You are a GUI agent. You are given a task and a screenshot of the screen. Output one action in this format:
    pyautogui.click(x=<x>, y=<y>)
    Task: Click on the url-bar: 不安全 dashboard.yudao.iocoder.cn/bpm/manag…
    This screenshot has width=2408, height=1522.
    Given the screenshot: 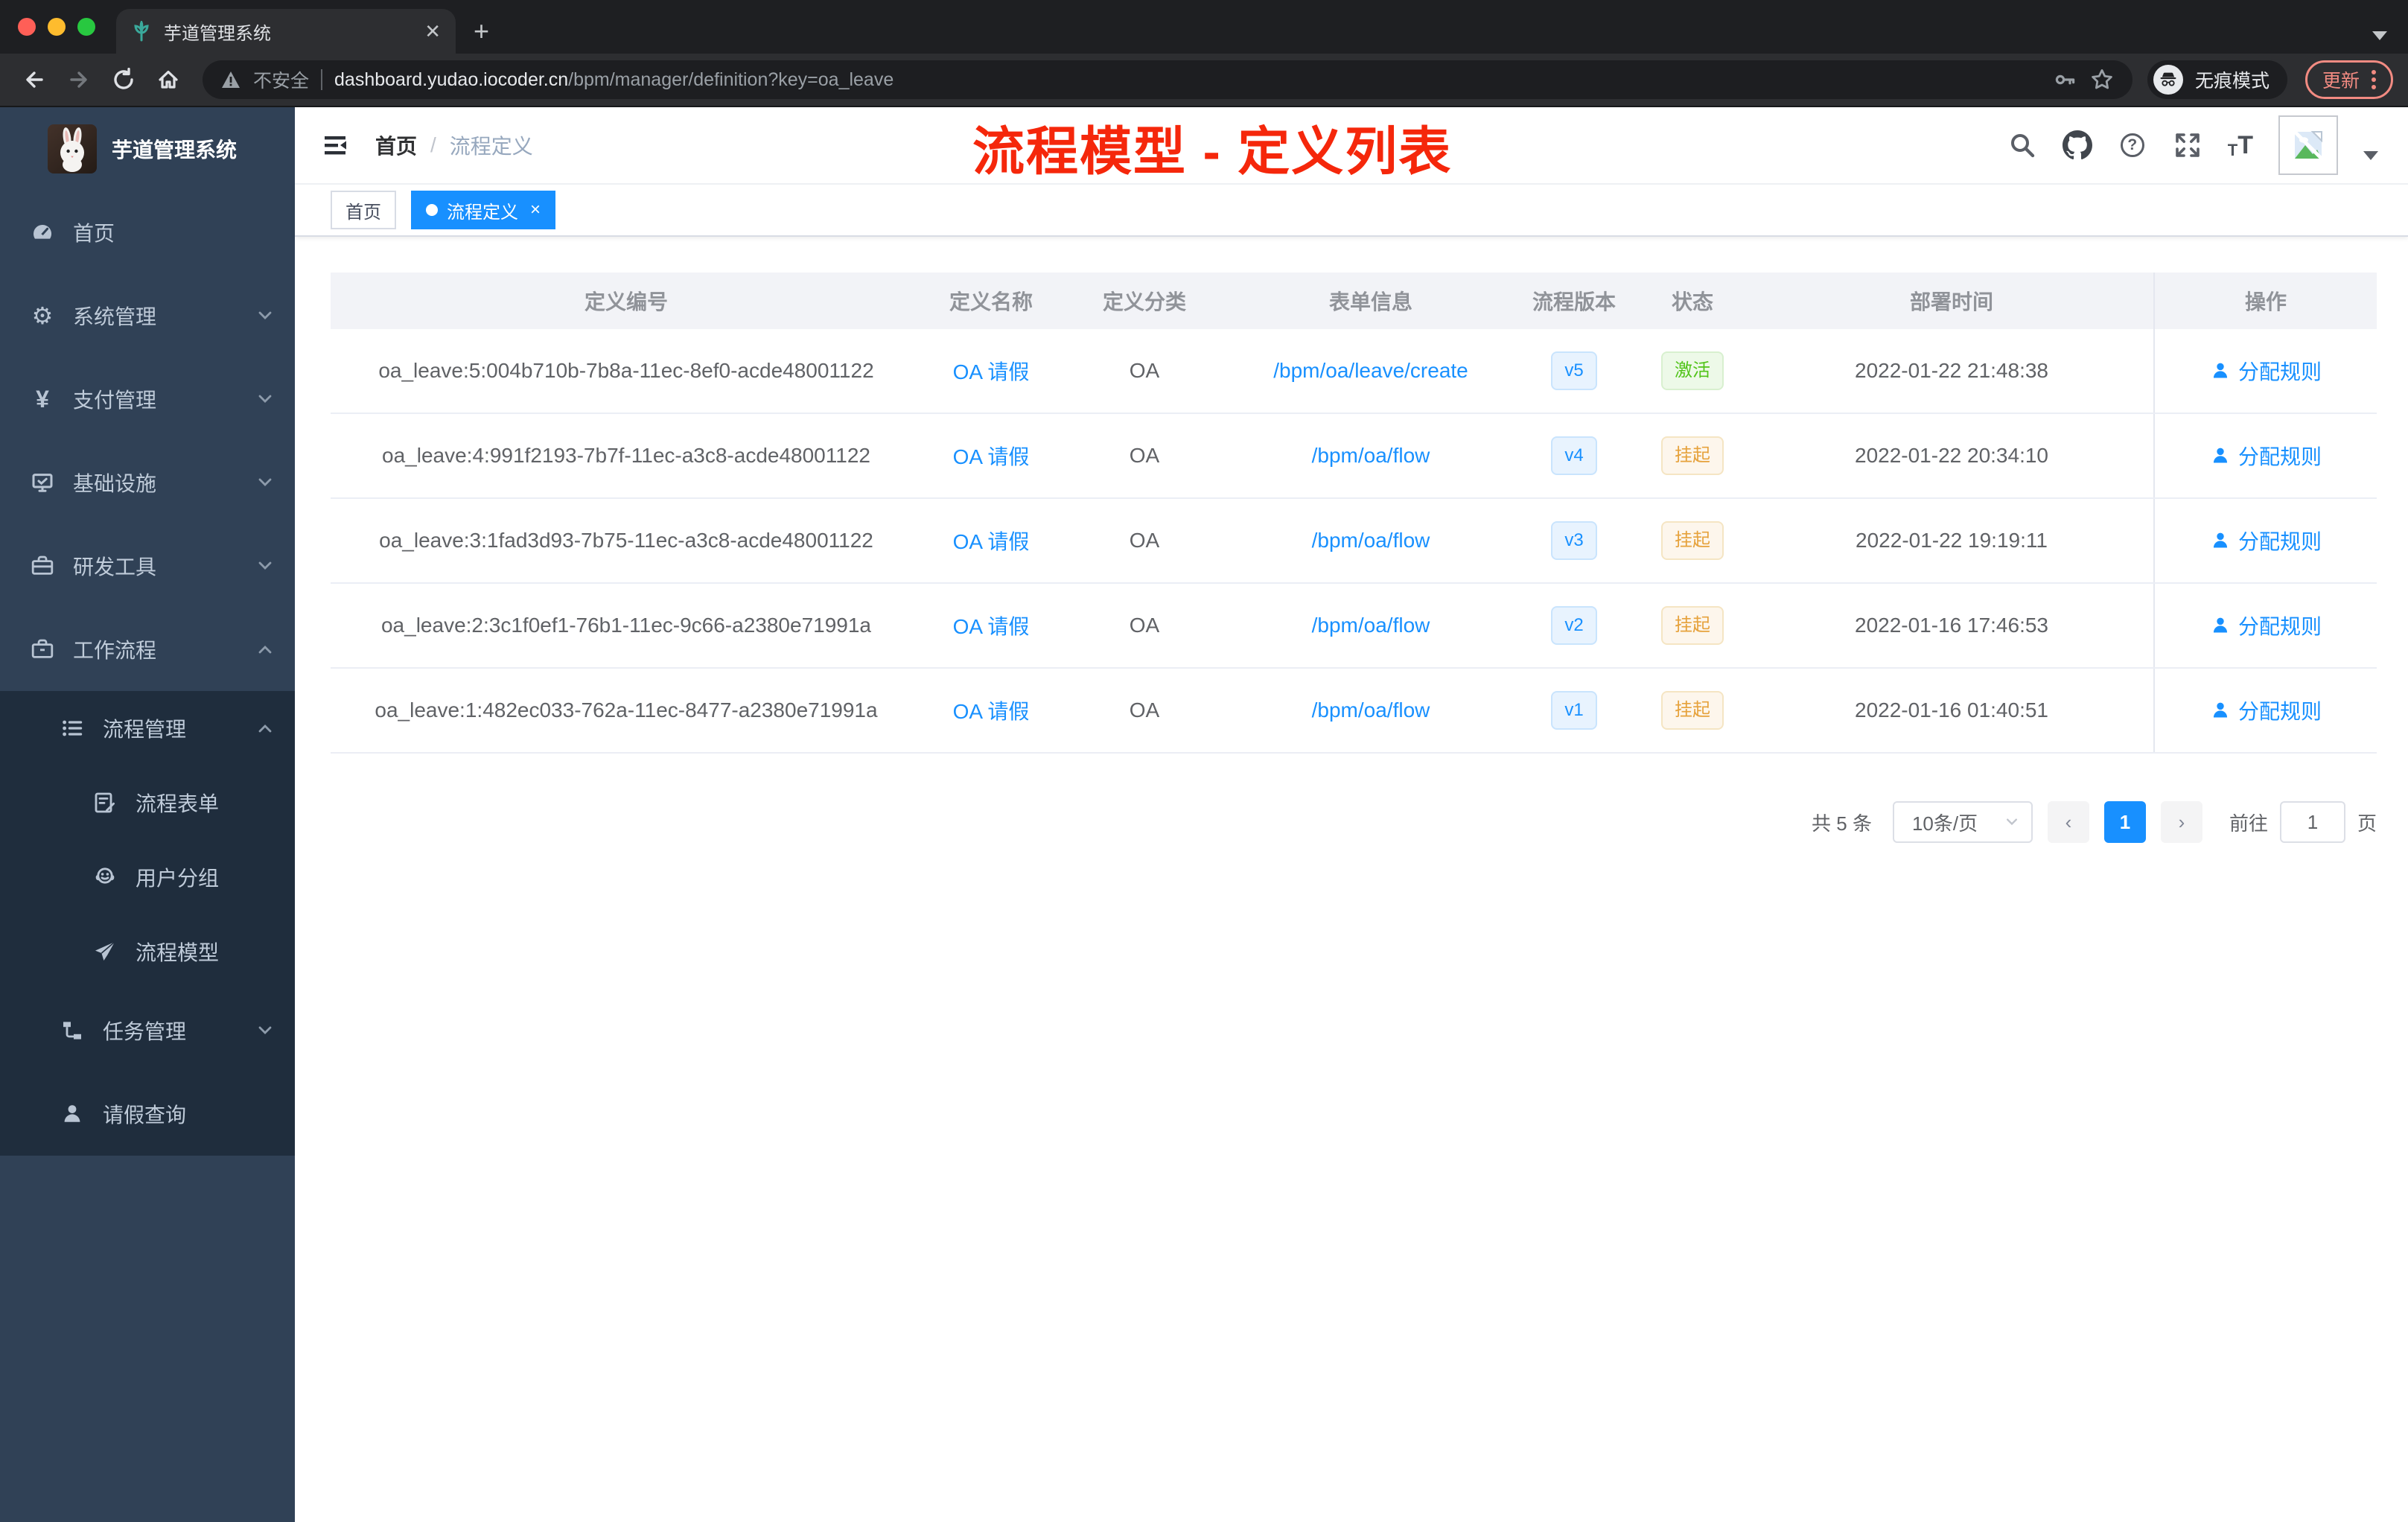 What is the action you would take?
    pyautogui.click(x=1168, y=79)
    